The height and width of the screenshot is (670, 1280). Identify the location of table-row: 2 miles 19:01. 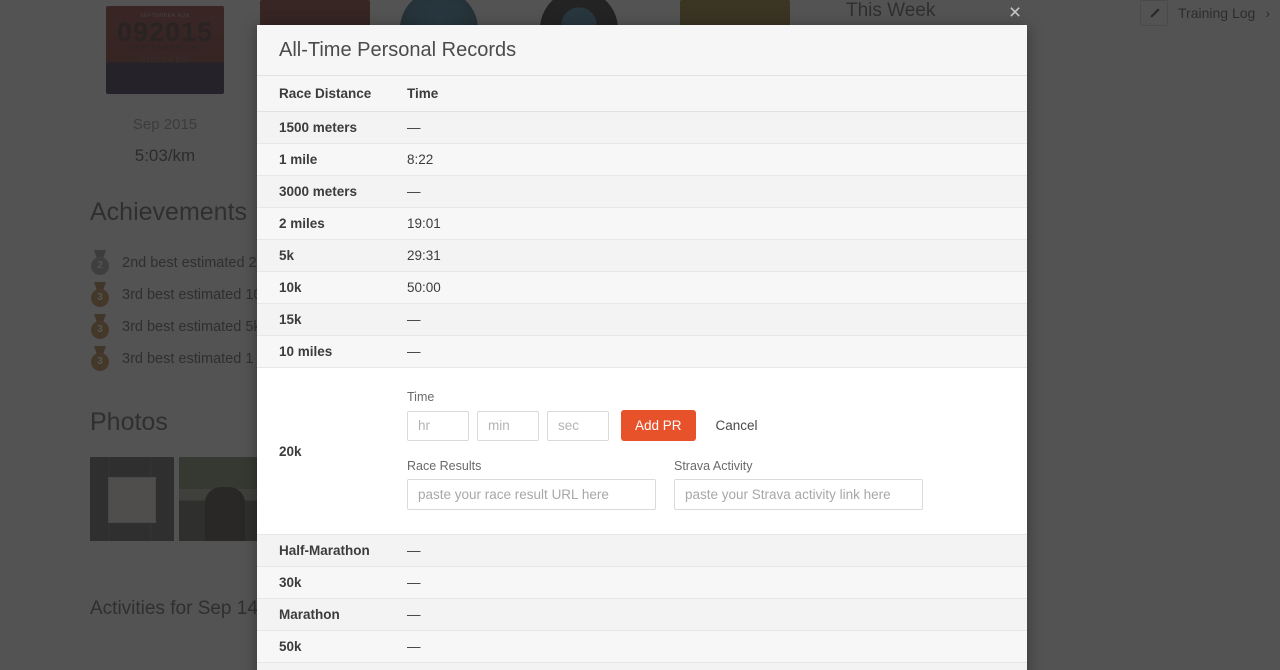
(642, 223).